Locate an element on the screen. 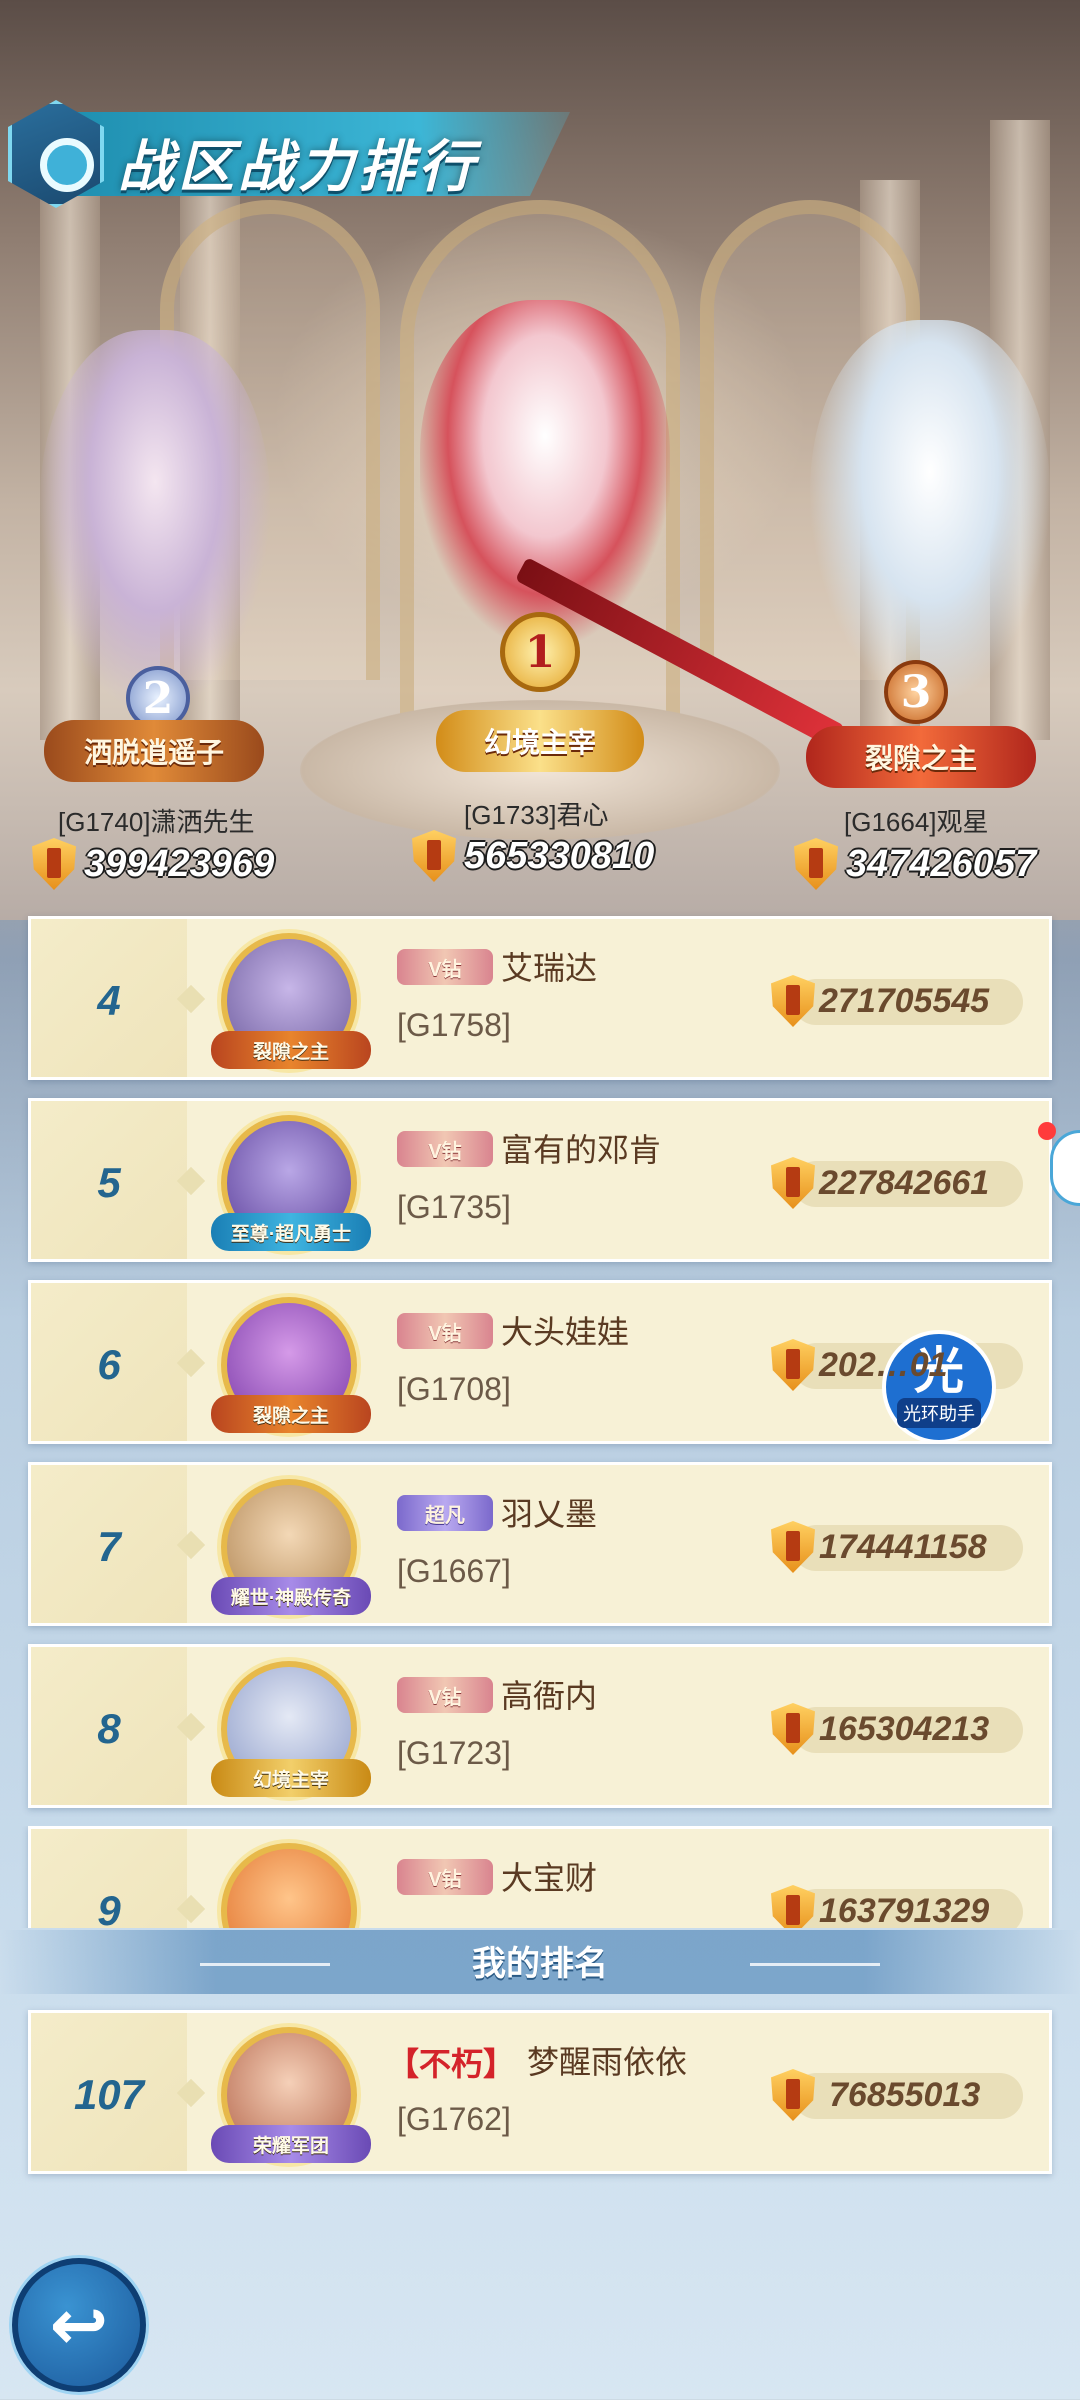 The image size is (1080, 2400). hero-avatar-second is located at coordinates (155, 520).